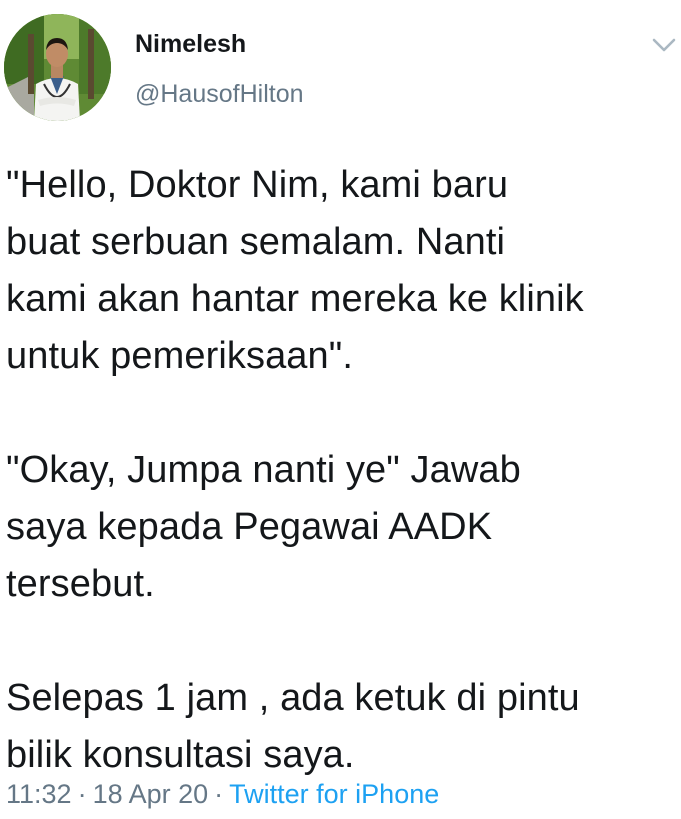  I want to click on chevron-down-icon, so click(664, 45).